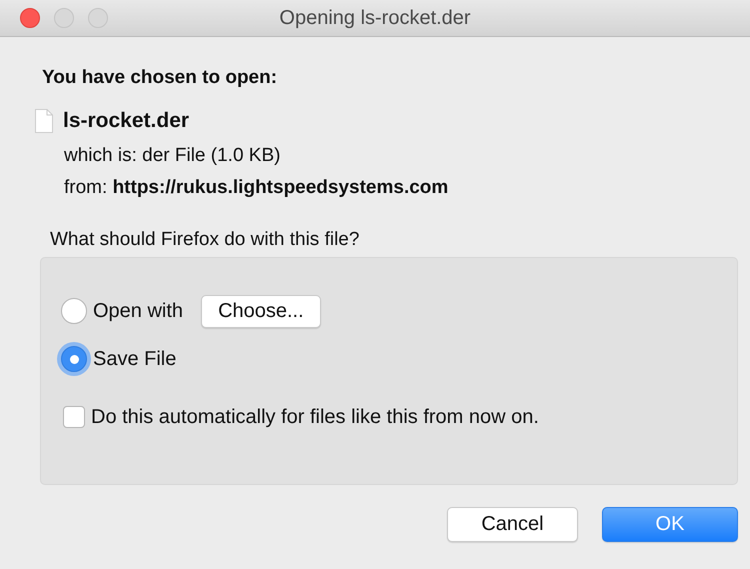 Image resolution: width=750 pixels, height=569 pixels. Describe the element at coordinates (64, 18) in the screenshot. I see `minimize-button` at that location.